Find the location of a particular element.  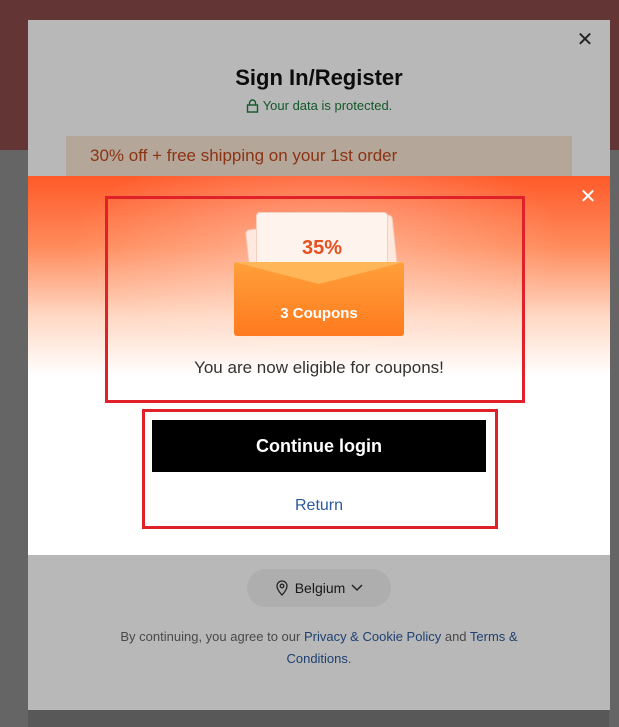

continue-login-button: Continue login is located at coordinates (319, 446).